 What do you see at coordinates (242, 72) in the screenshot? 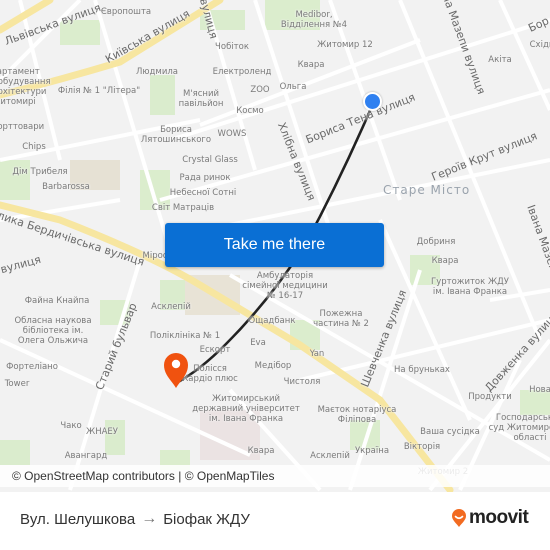
I see `poi-label: Електроленд` at bounding box center [242, 72].